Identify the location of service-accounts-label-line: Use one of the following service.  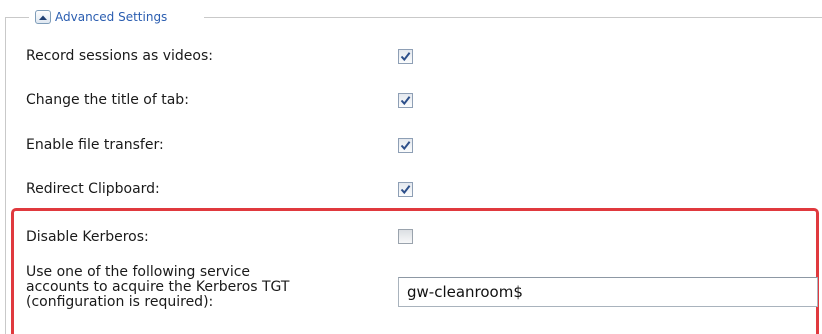
(138, 272).